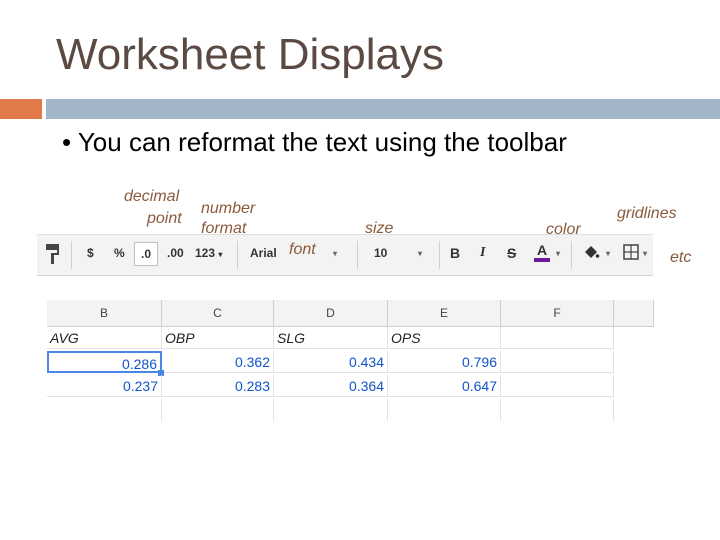 The width and height of the screenshot is (720, 540). I want to click on column-header-extra, so click(634, 313).